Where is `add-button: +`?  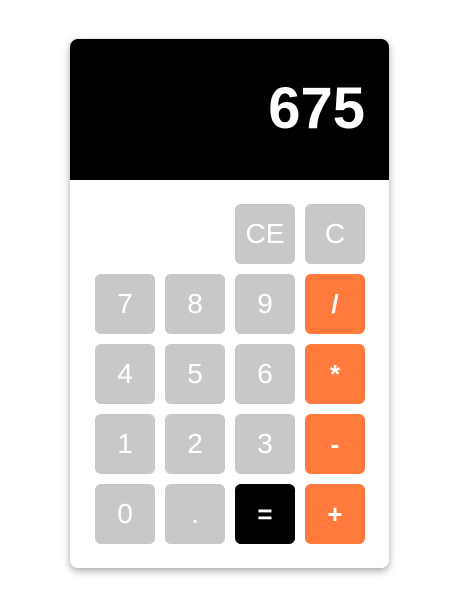 add-button: + is located at coordinates (335, 514).